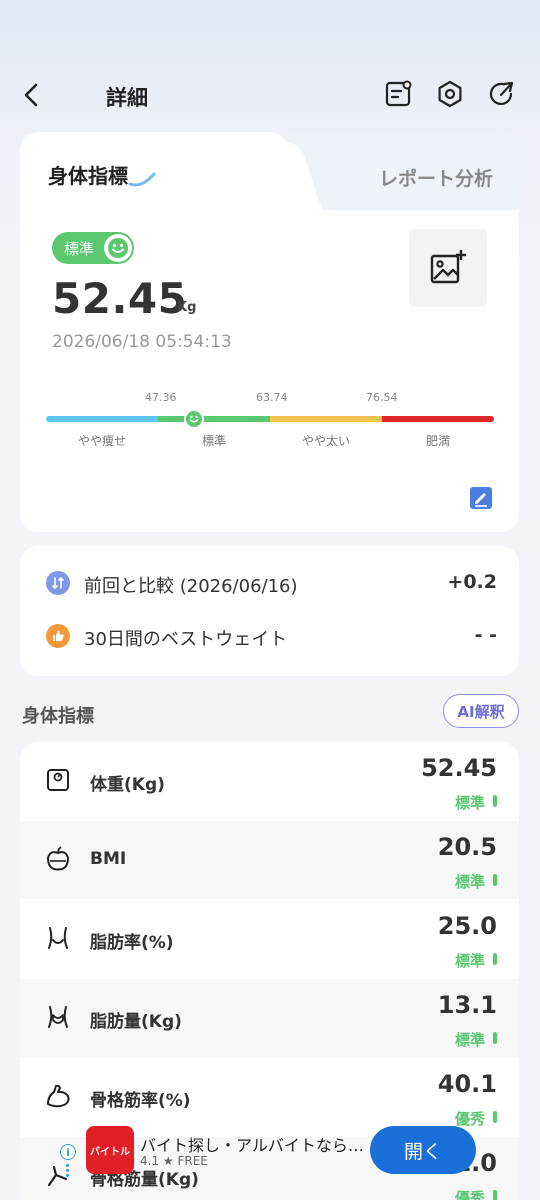 The height and width of the screenshot is (1200, 540). What do you see at coordinates (214, 419) in the screenshot?
I see `scale-segment-standard` at bounding box center [214, 419].